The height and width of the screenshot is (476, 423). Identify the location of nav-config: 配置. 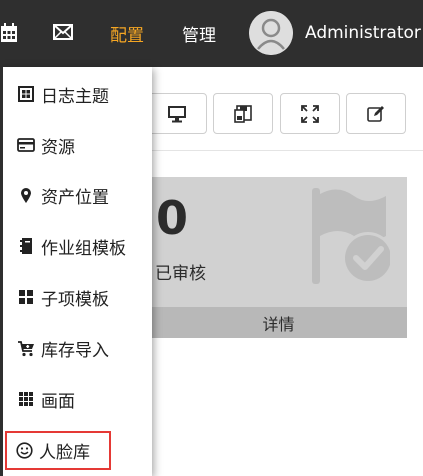
(127, 33).